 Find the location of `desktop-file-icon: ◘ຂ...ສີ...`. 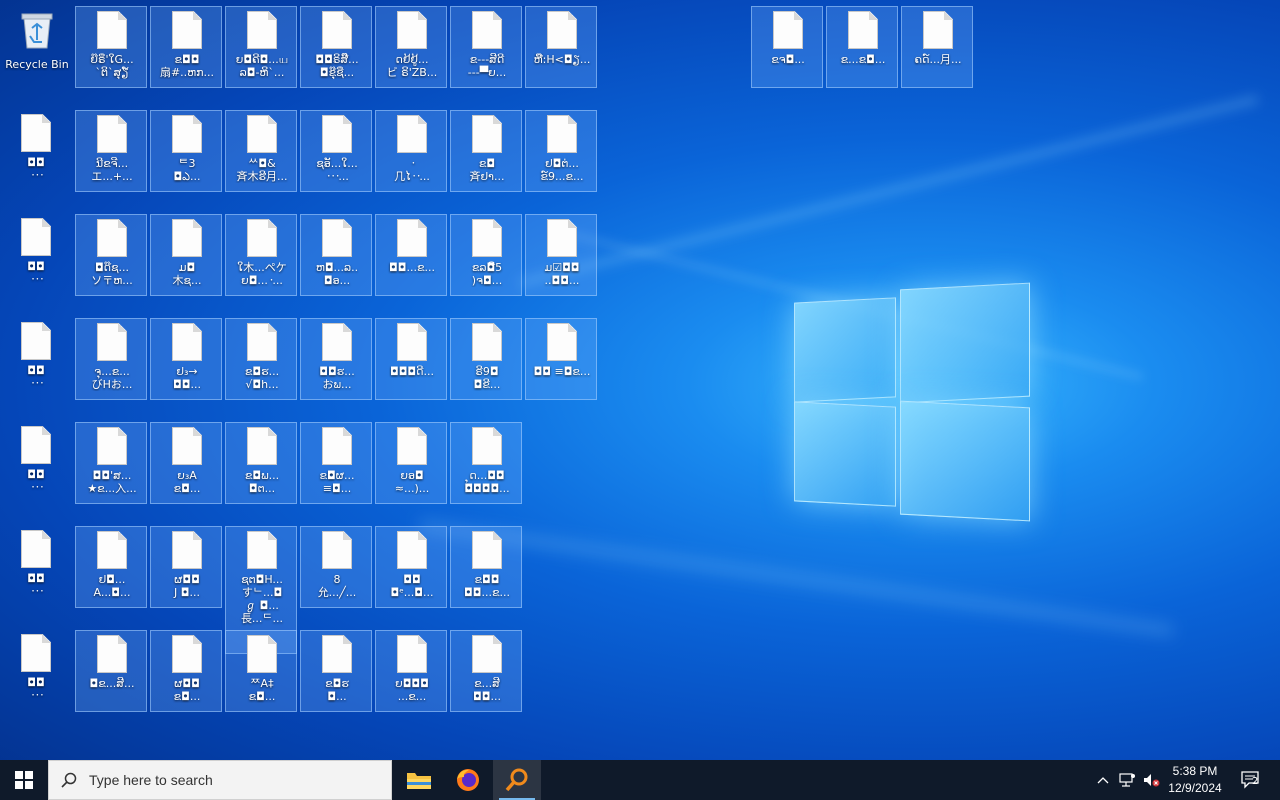

desktop-file-icon: ◘ຂ...ສີ... is located at coordinates (111, 671).